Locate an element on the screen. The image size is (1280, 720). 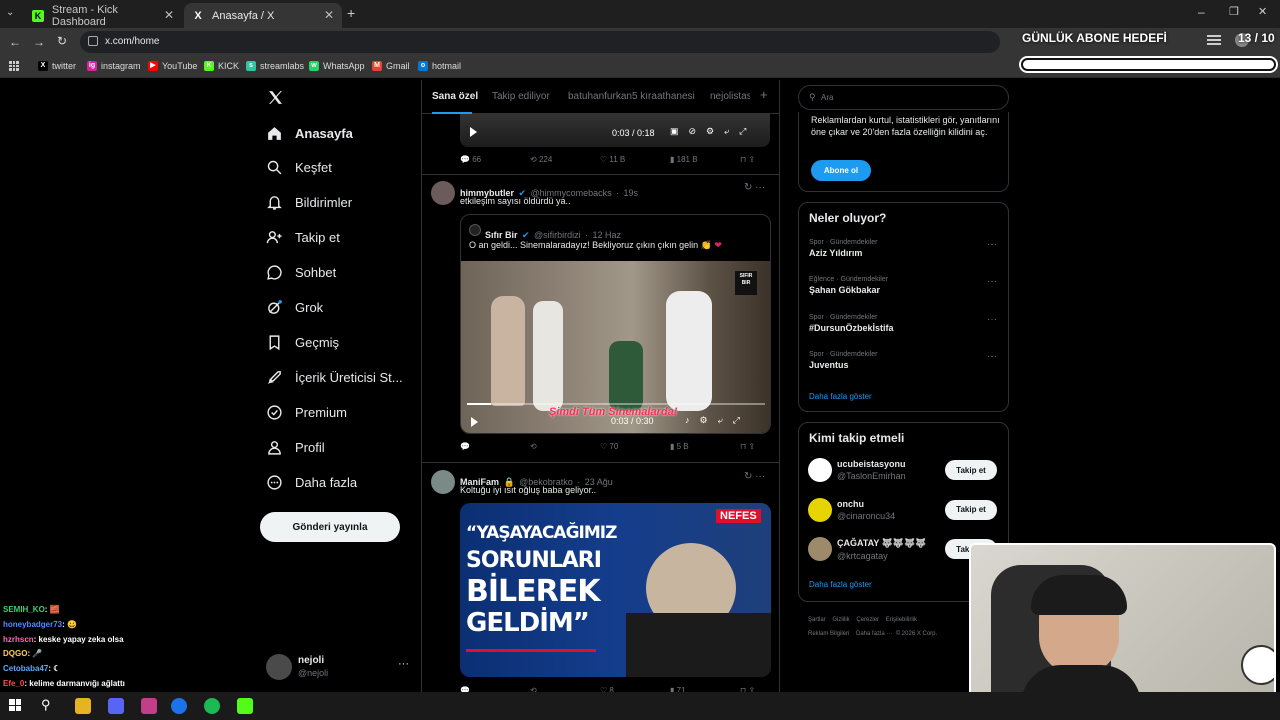
reply-icon: 💬 is located at coordinates (495, 446).